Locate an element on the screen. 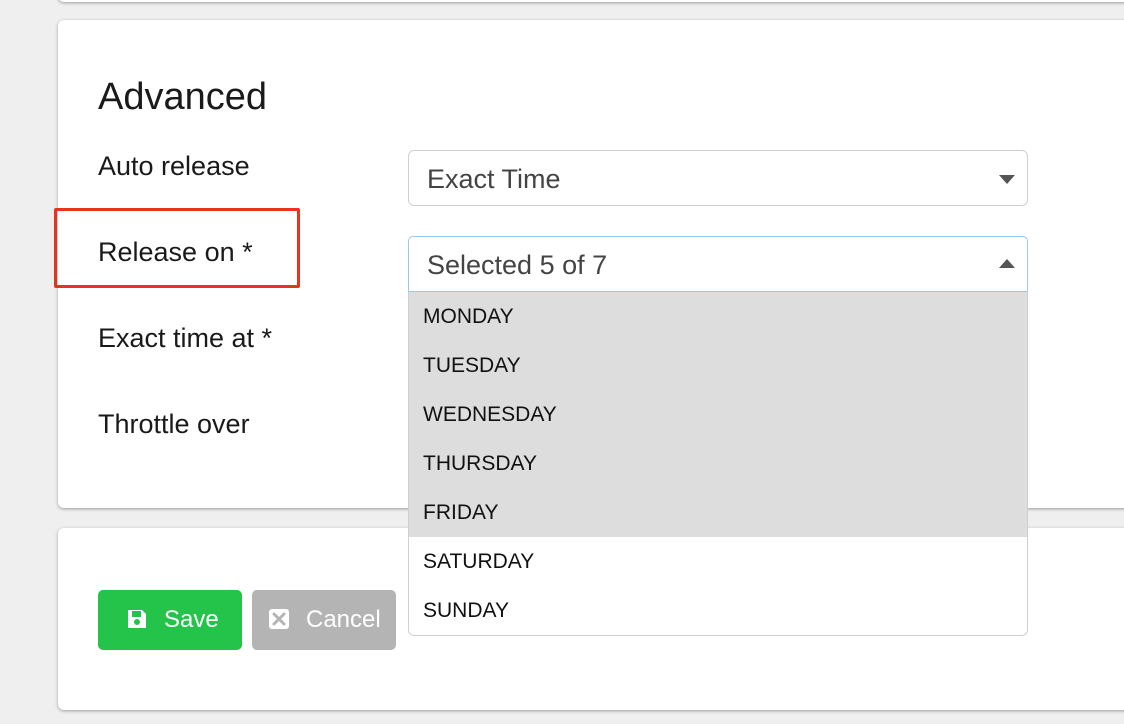  option-sunday: SUNDAY is located at coordinates (718, 610).